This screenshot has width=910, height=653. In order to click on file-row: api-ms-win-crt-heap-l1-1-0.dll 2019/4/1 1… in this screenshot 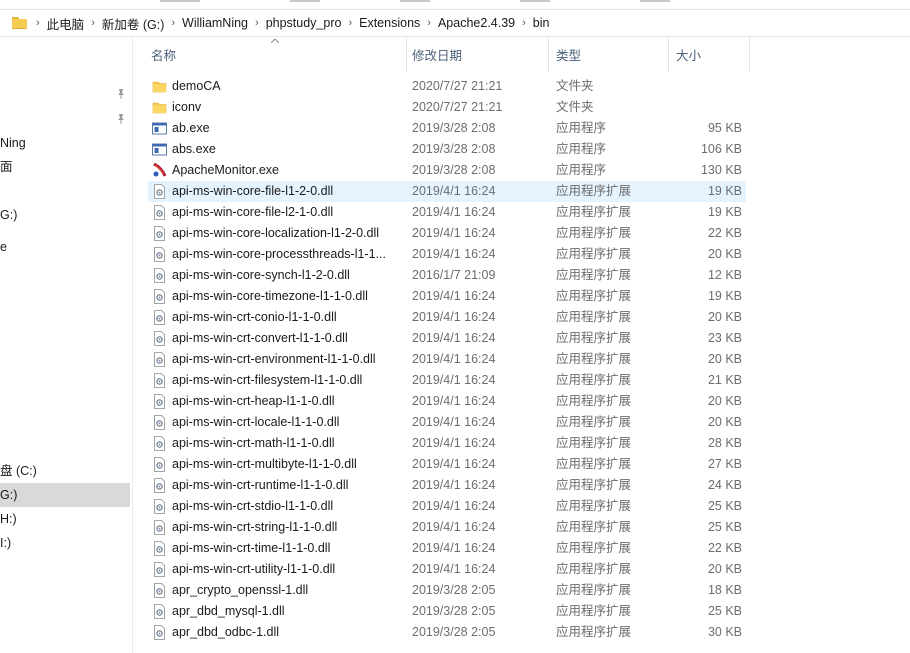, I will do `click(447, 401)`.